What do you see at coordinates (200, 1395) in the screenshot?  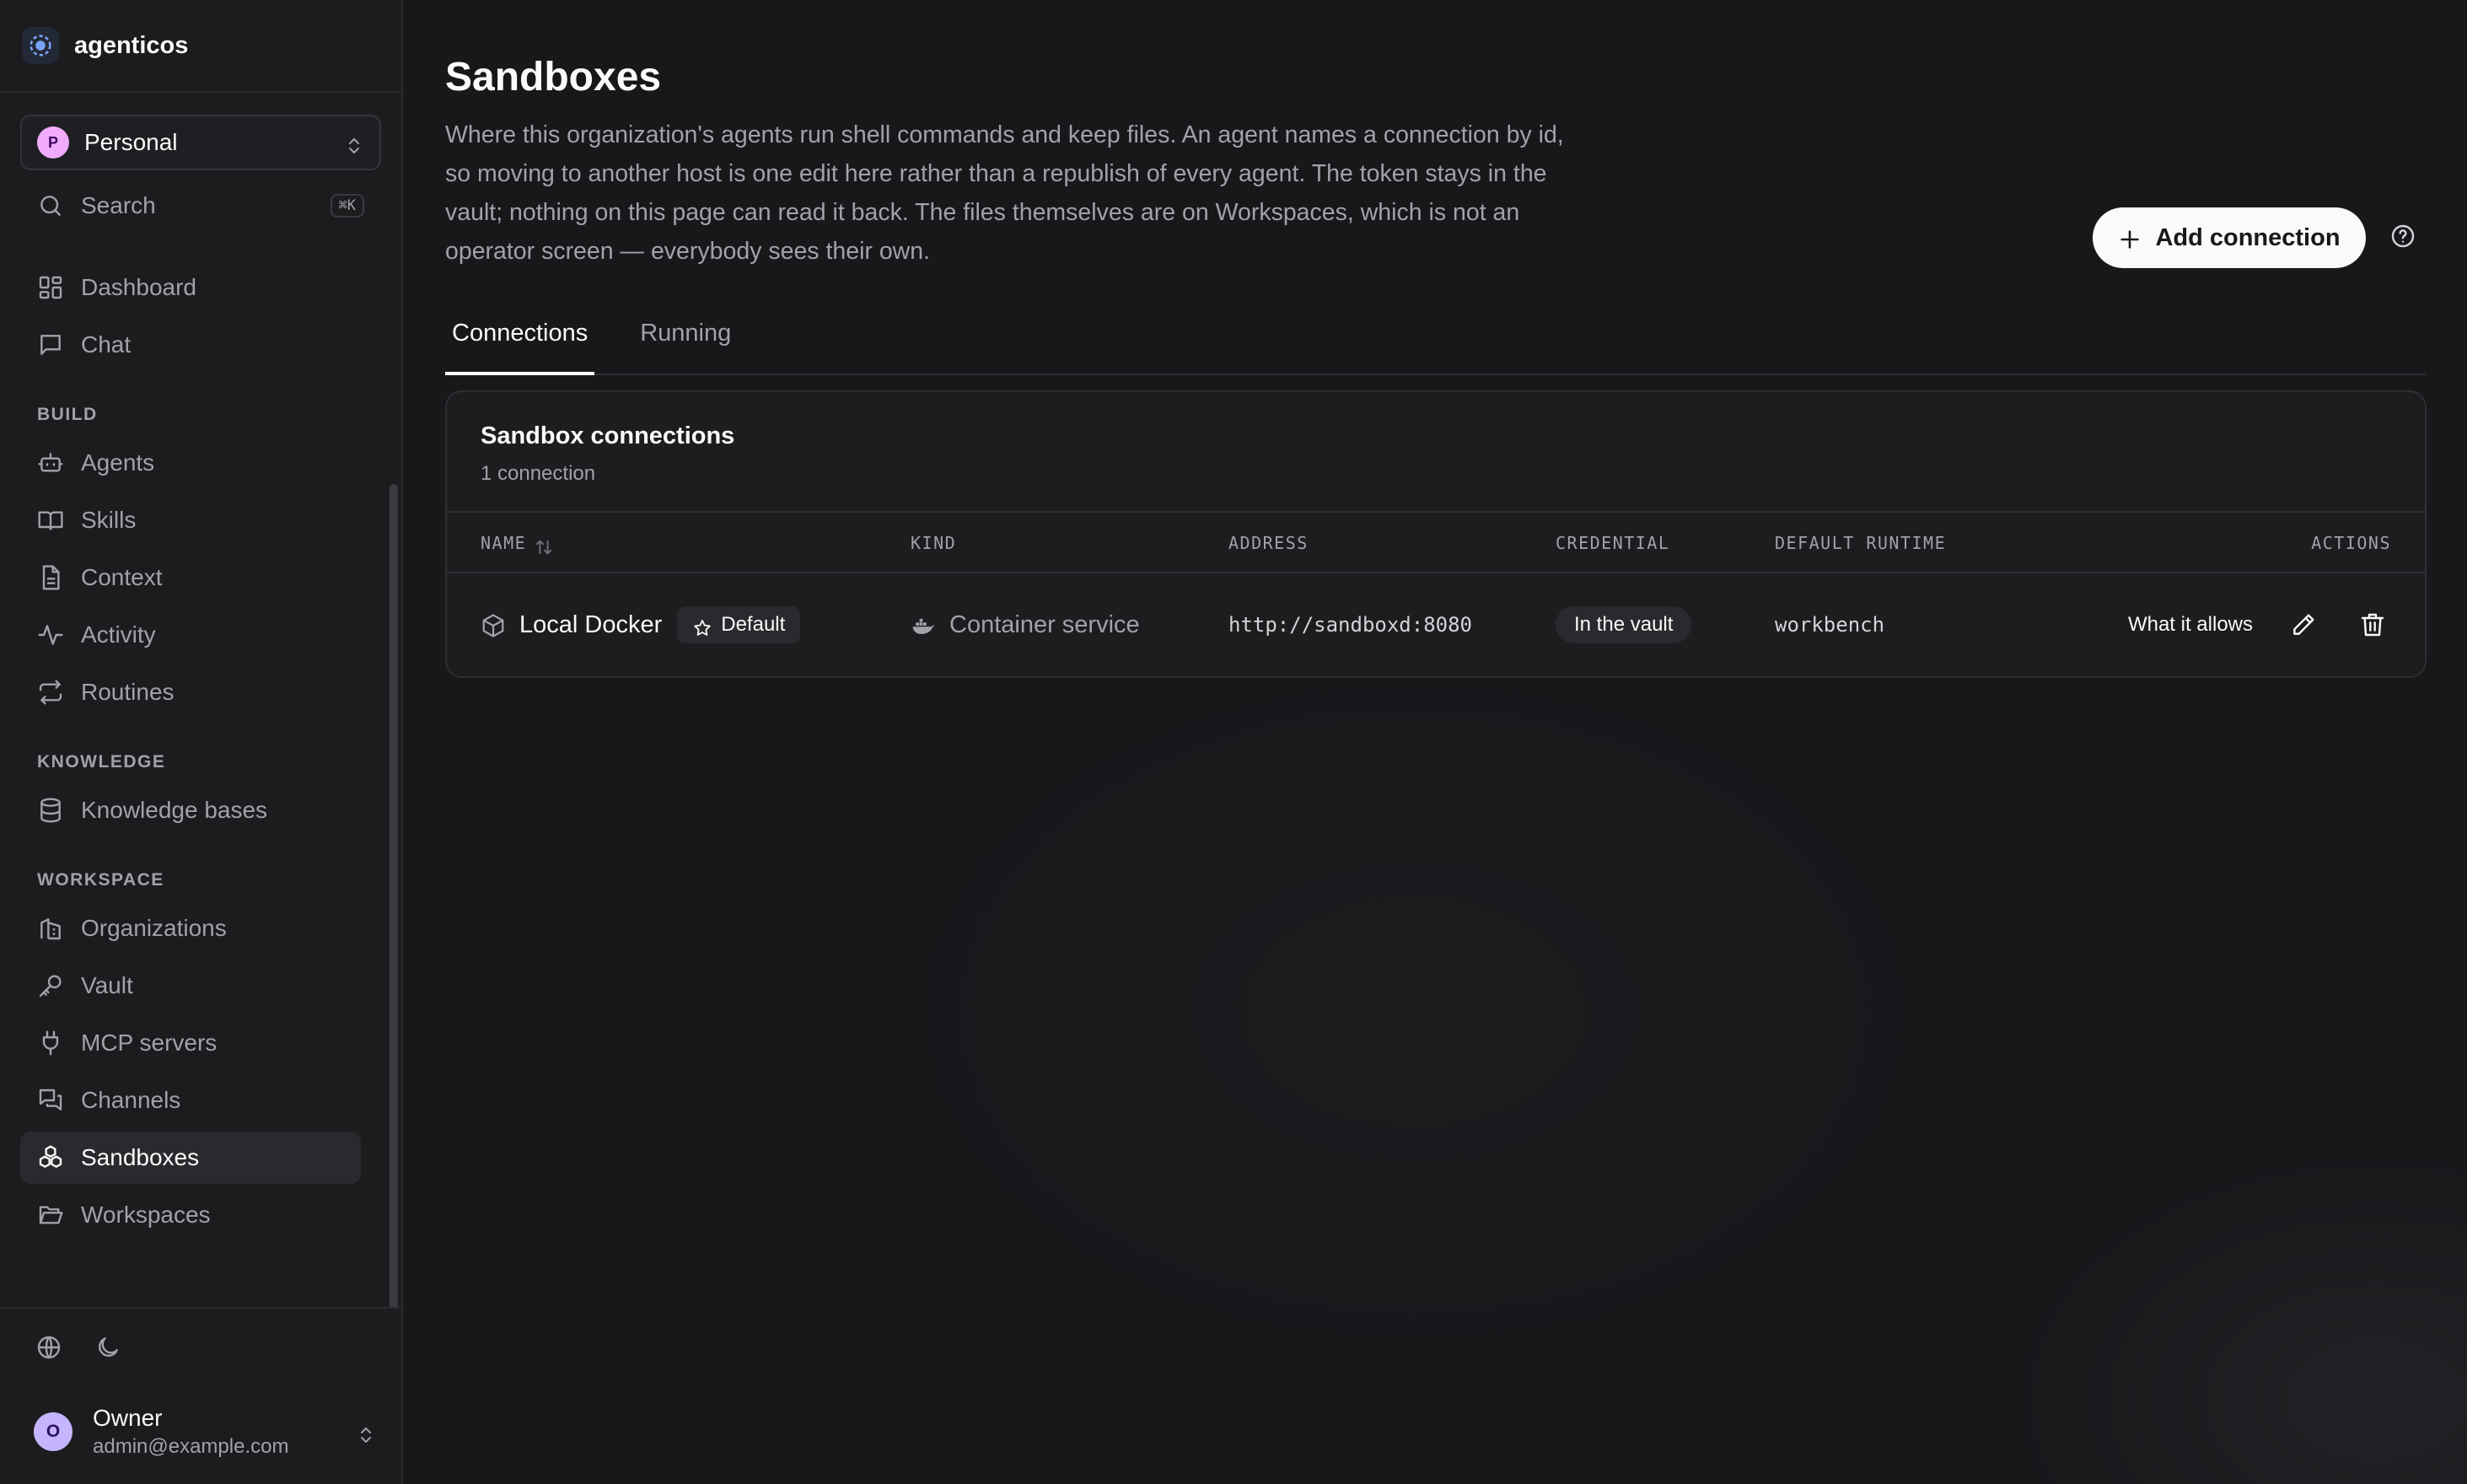 I see `sidebar-footer: O Owner admin@example.com` at bounding box center [200, 1395].